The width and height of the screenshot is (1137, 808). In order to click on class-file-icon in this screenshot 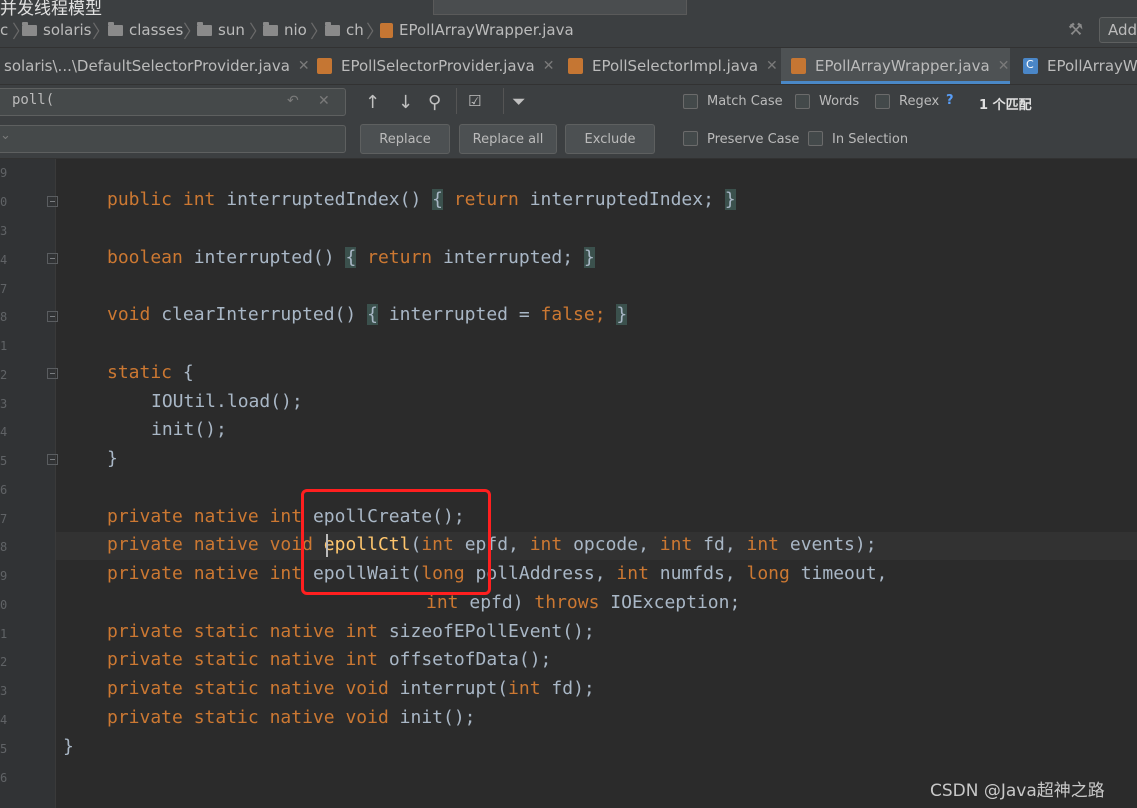, I will do `click(1030, 66)`.